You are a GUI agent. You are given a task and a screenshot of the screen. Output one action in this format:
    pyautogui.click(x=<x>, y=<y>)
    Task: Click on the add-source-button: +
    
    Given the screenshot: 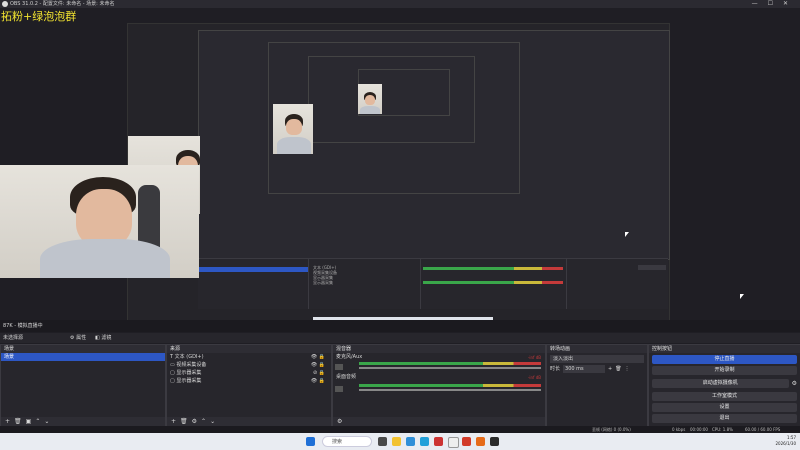 What is the action you would take?
    pyautogui.click(x=173, y=421)
    